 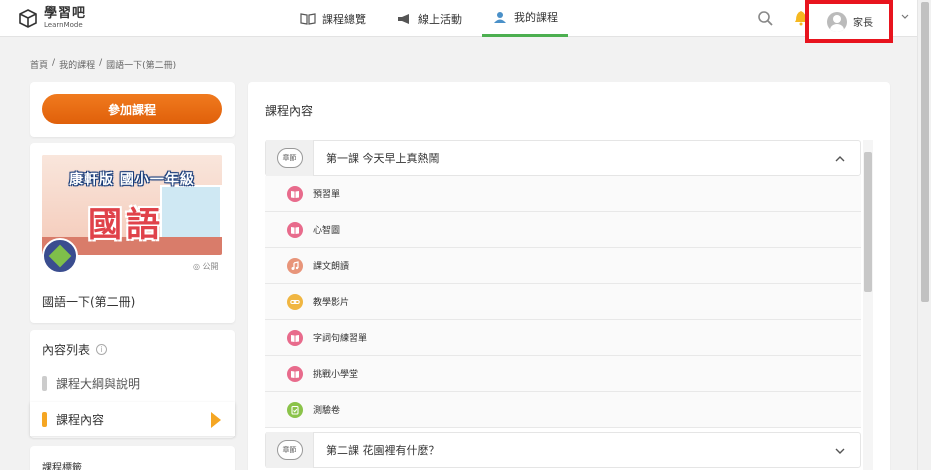 I want to click on student-icon, so click(x=500, y=17).